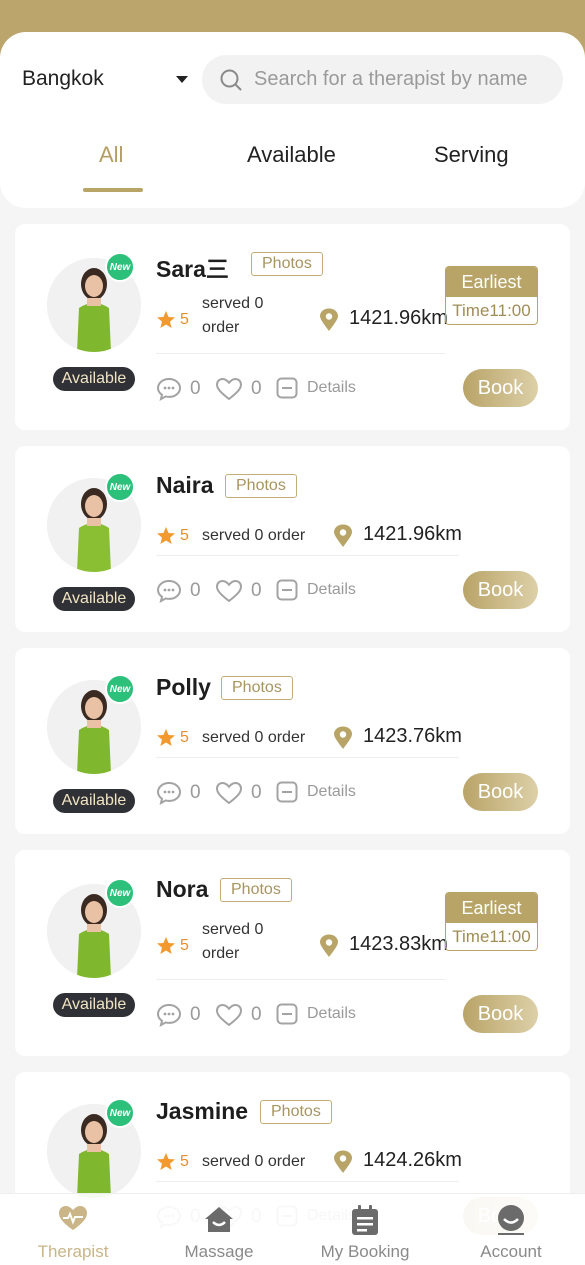 This screenshot has width=585, height=1265. Describe the element at coordinates (111, 155) in the screenshot. I see `tab-all: All` at that location.